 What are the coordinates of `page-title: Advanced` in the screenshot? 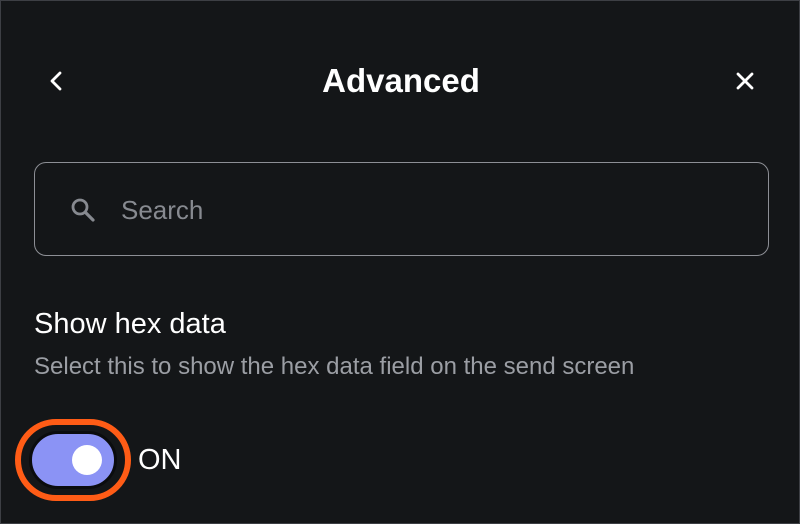 It's located at (401, 80).